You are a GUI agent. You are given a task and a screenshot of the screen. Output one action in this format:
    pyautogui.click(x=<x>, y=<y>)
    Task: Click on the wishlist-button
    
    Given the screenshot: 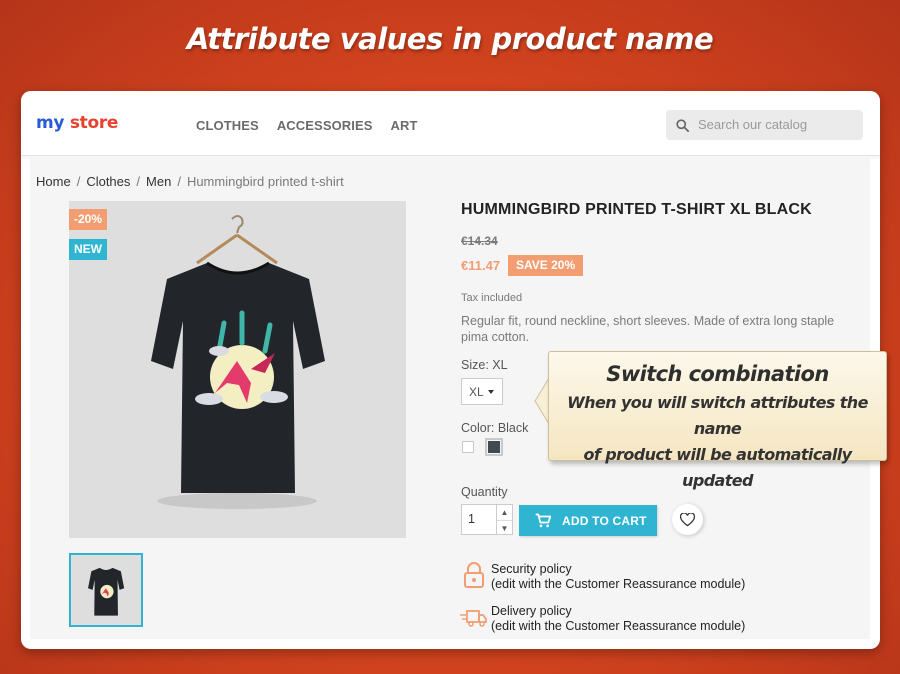 What is the action you would take?
    pyautogui.click(x=687, y=519)
    